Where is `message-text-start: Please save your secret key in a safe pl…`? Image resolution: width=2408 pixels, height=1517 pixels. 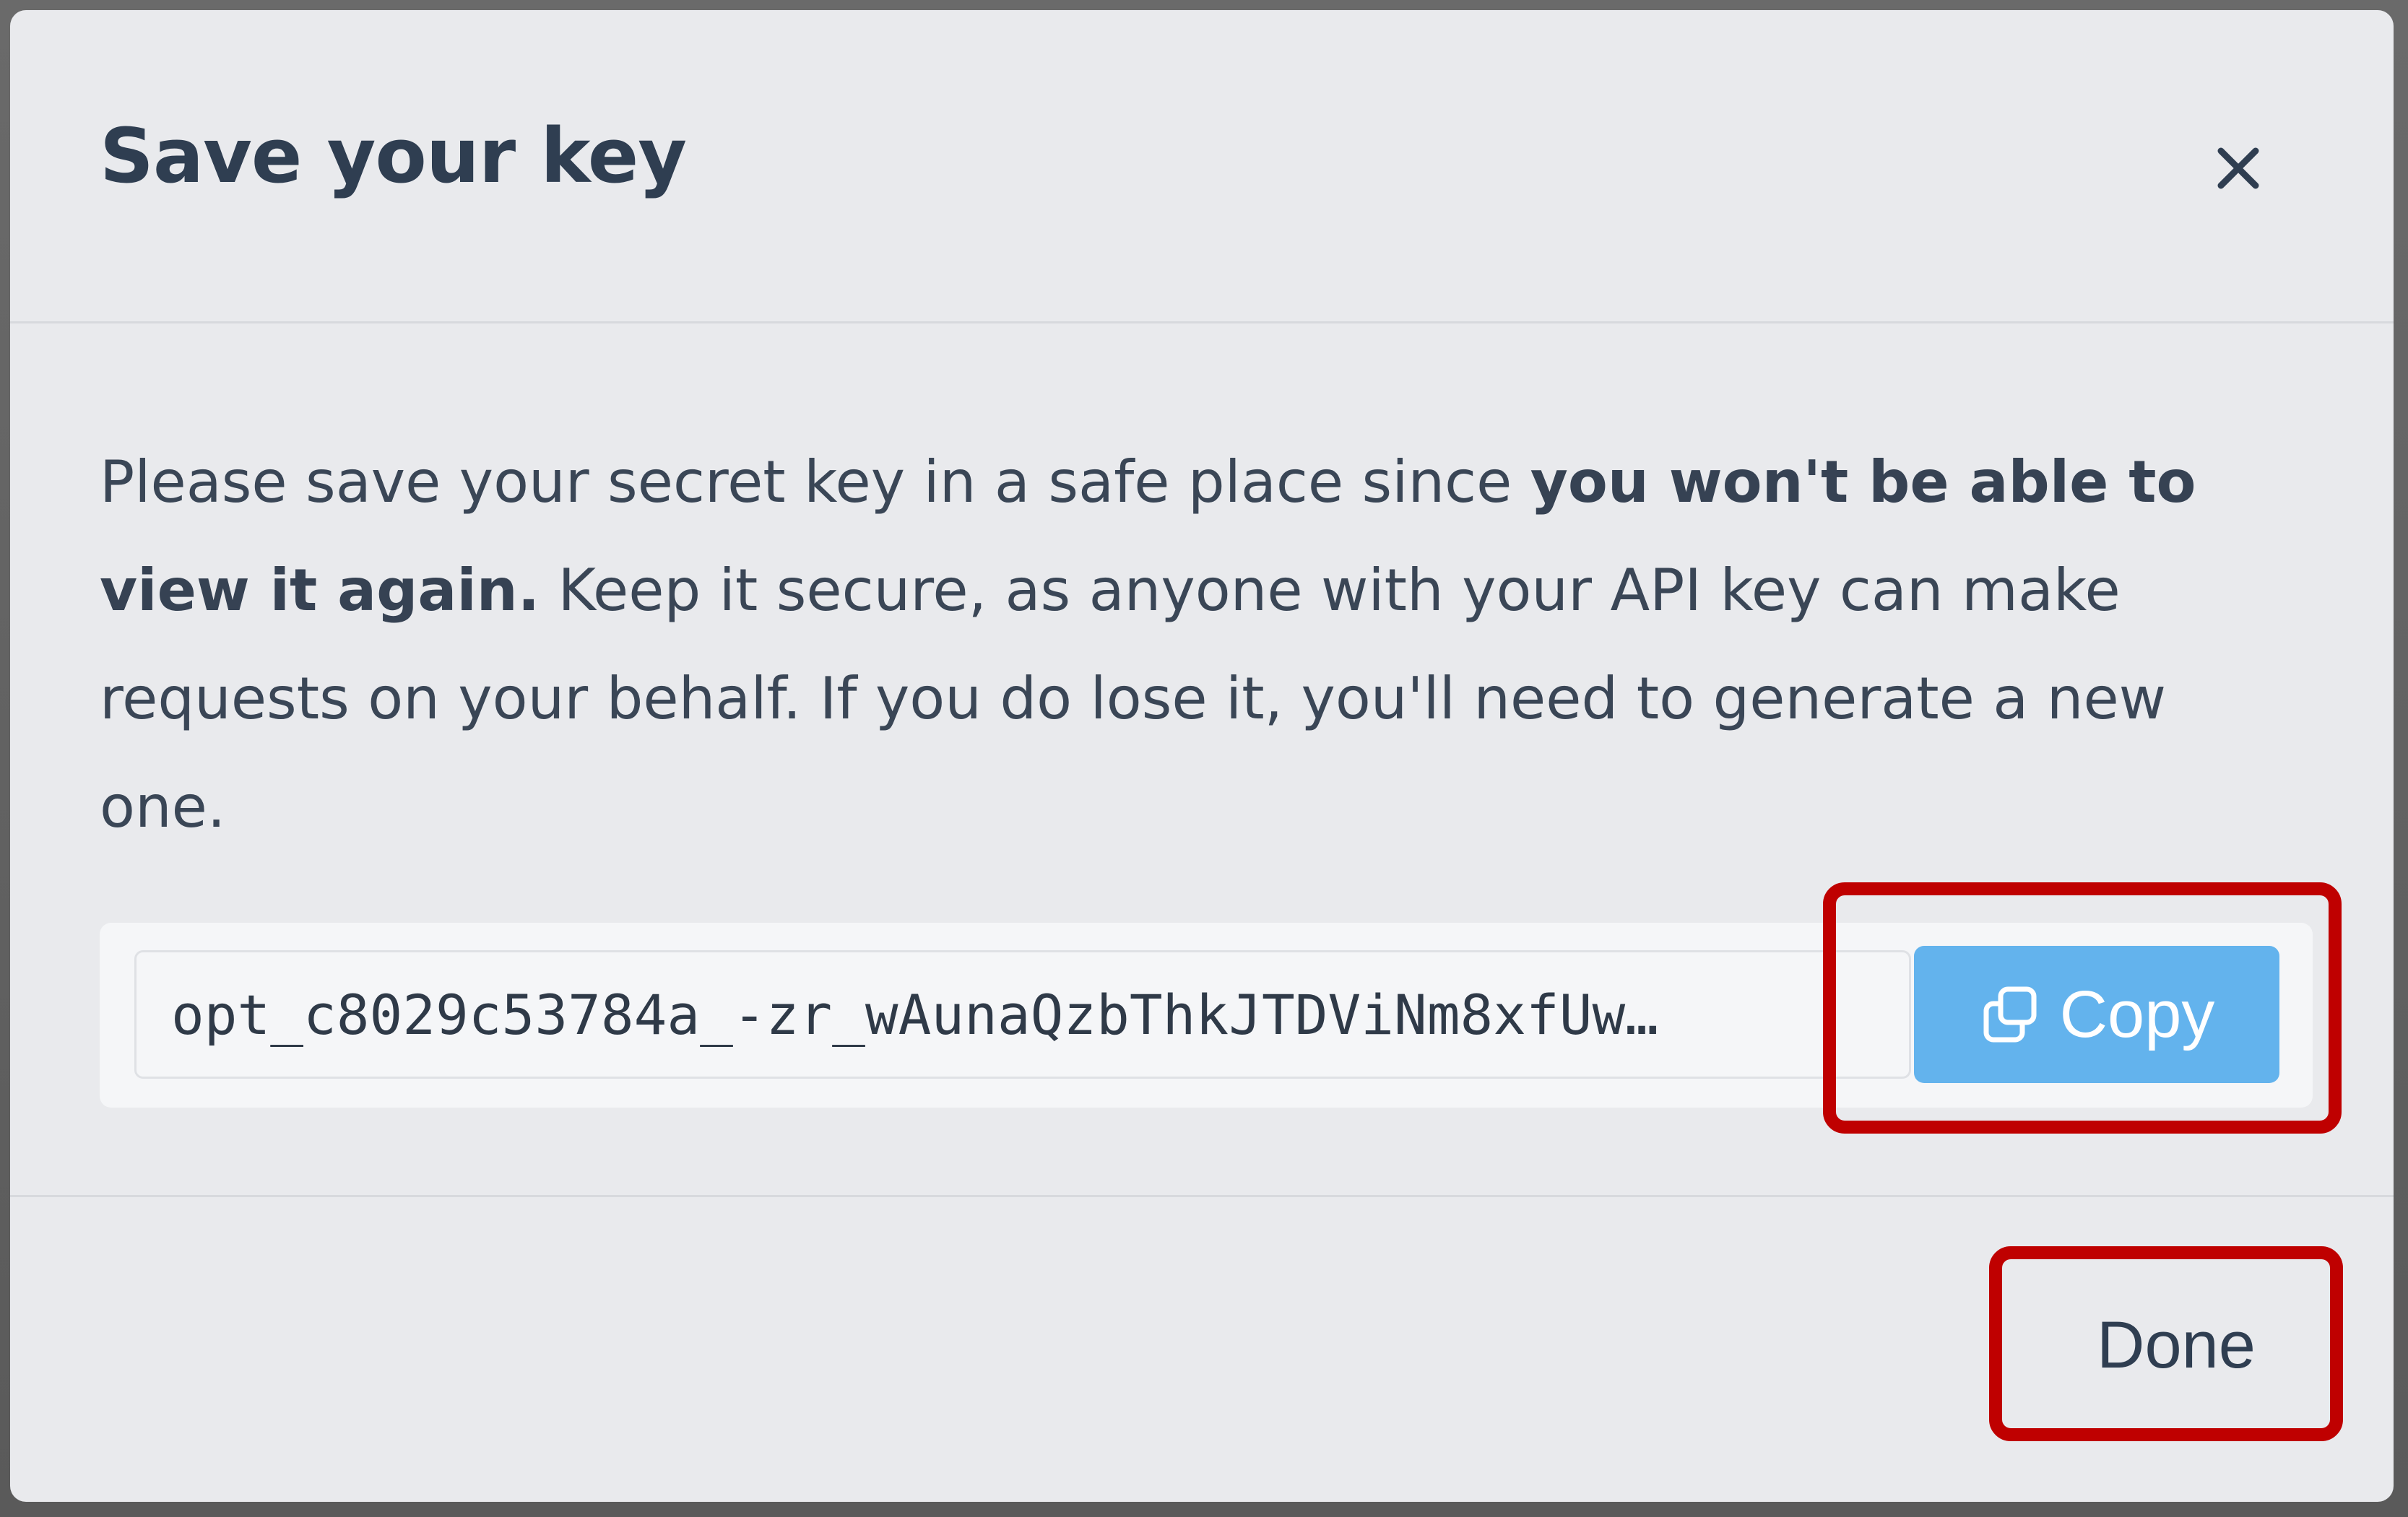 message-text-start: Please save your secret key in a safe pl… is located at coordinates (815, 482).